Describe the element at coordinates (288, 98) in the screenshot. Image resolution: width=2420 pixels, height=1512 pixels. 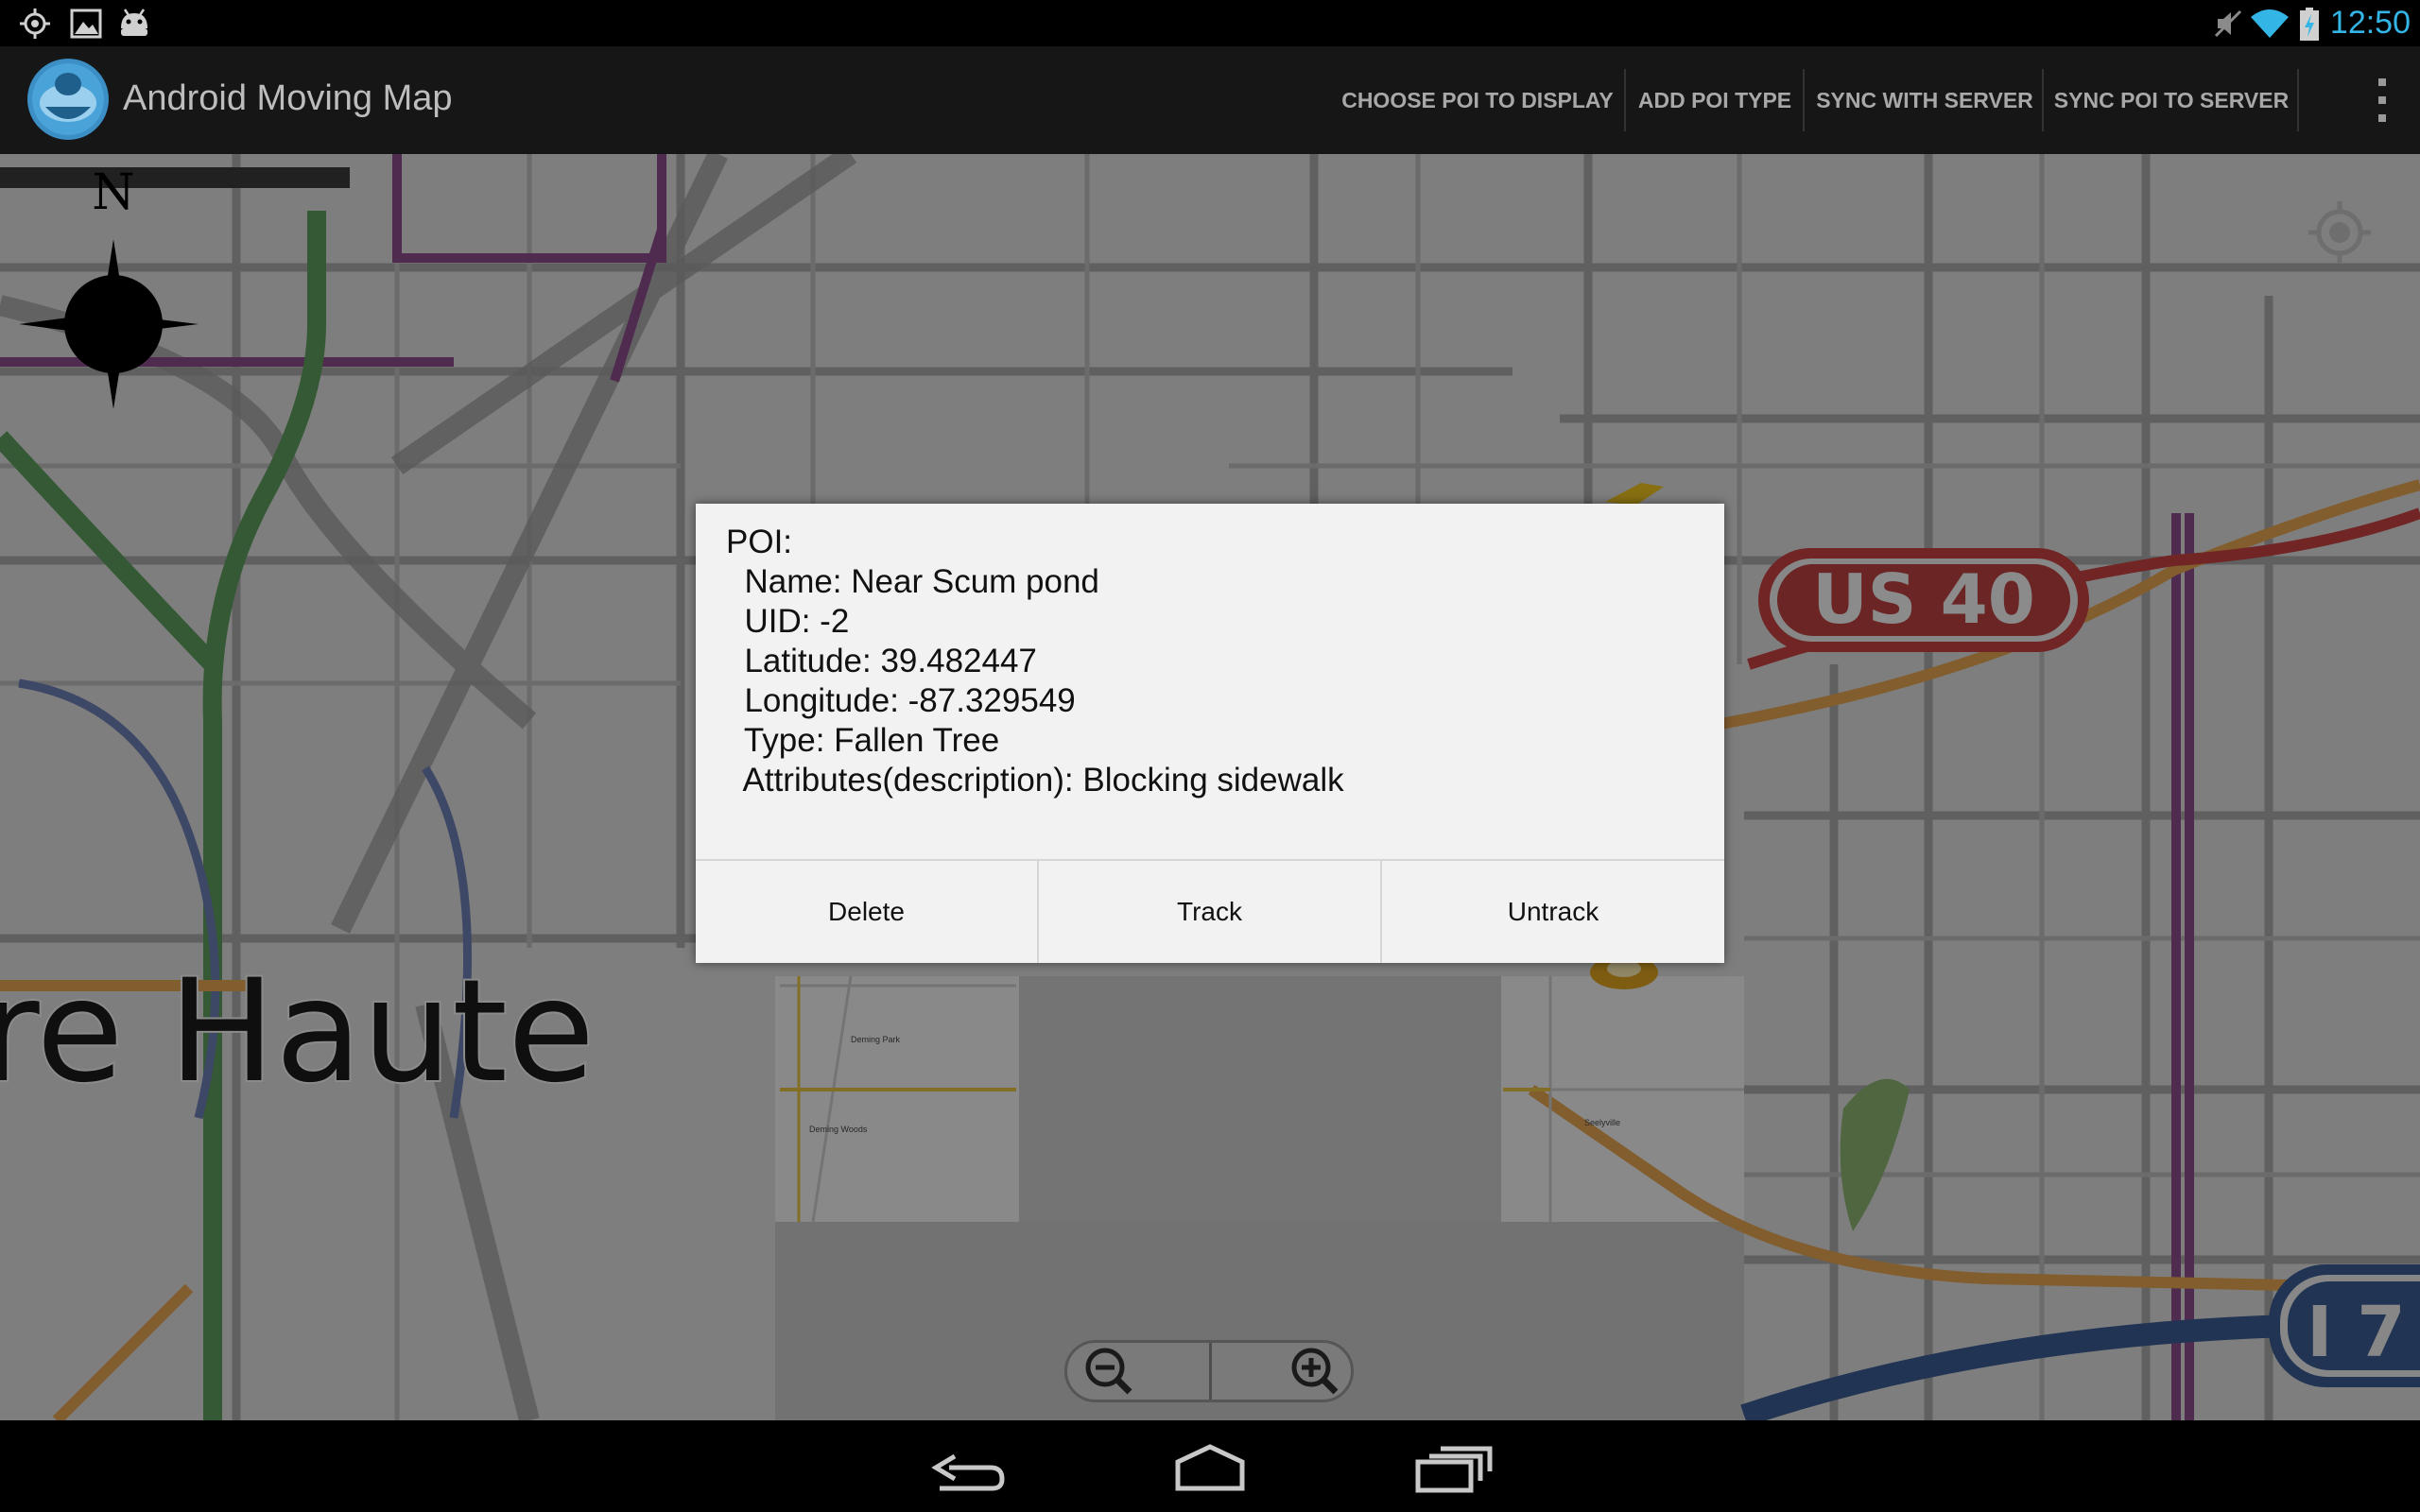
I see `app-title: Android Moving Map` at that location.